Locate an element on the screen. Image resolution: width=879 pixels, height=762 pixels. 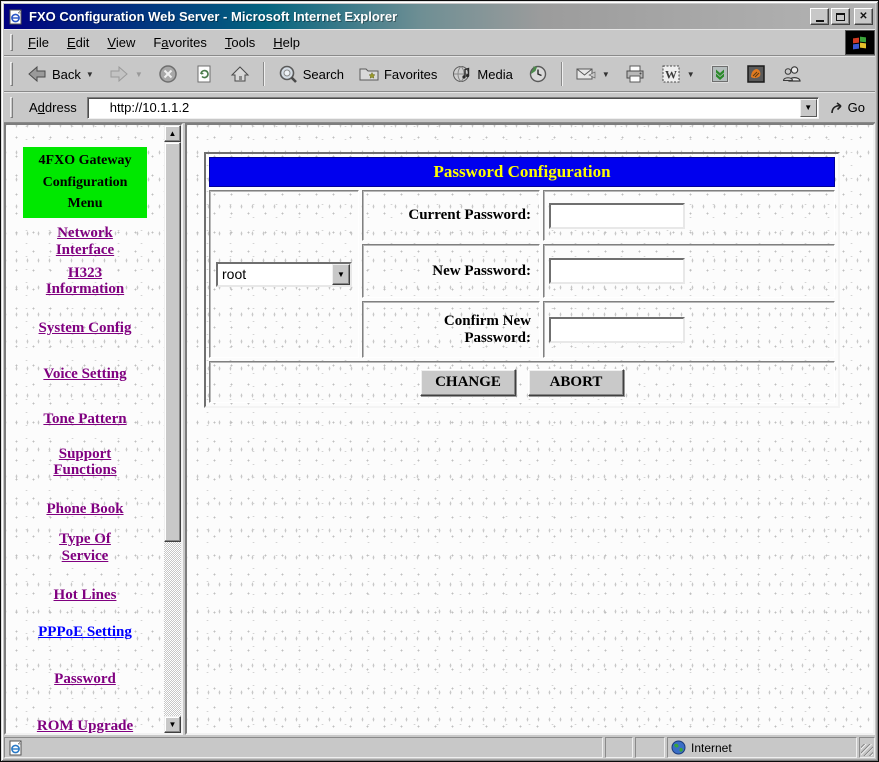
maximize-button is located at coordinates (840, 16).